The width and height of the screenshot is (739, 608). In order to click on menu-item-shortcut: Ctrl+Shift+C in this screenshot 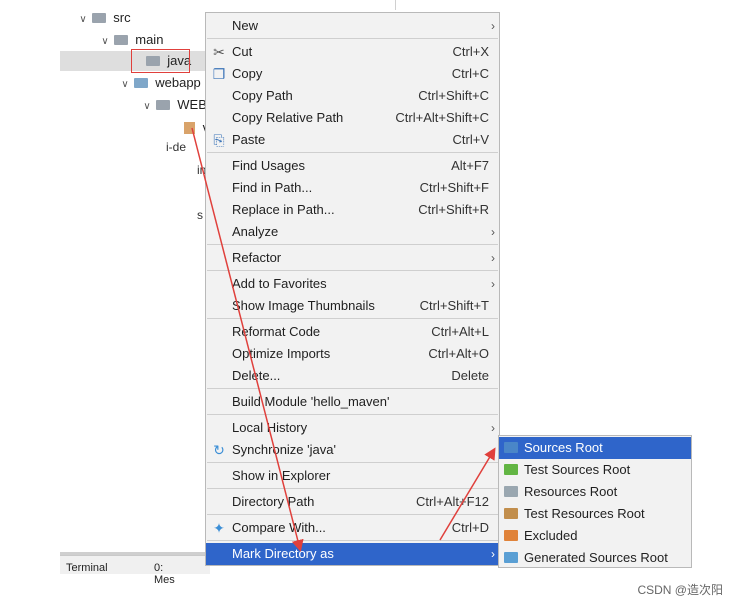, I will do `click(453, 95)`.